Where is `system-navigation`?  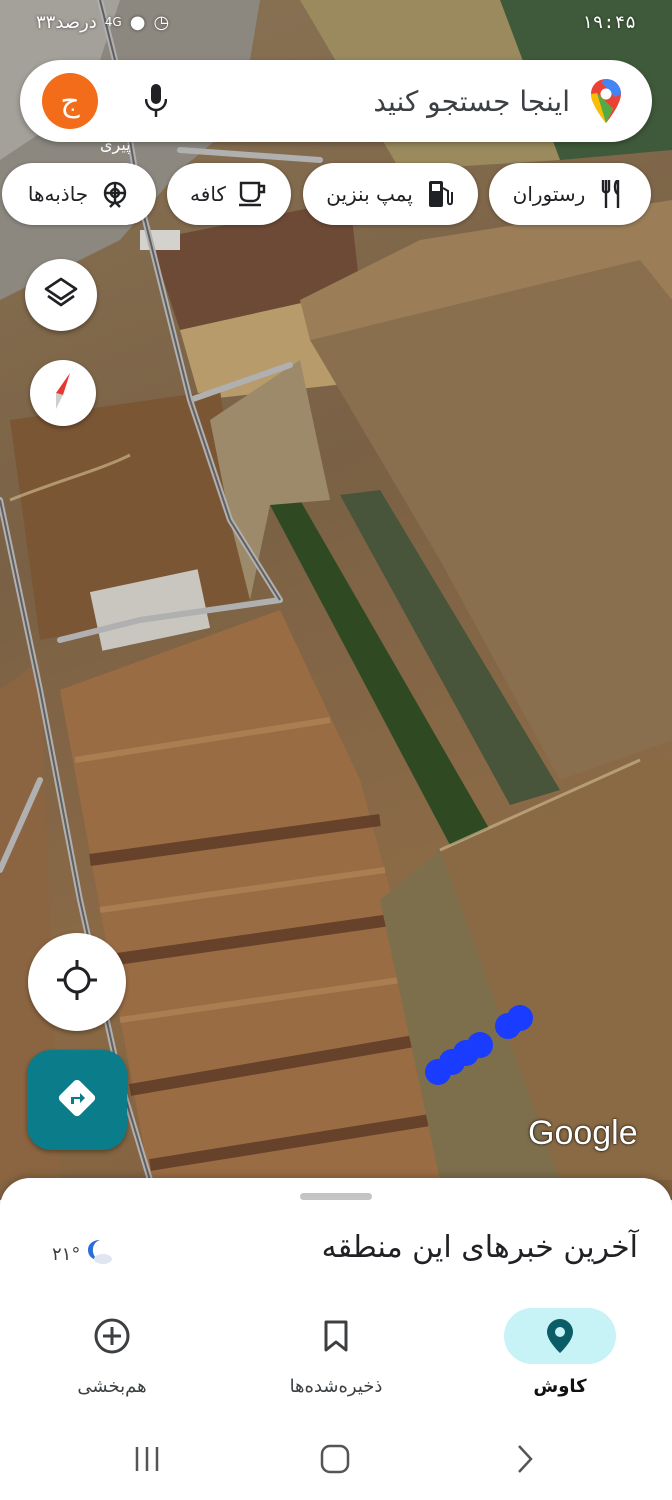
system-navigation is located at coordinates (336, 1460).